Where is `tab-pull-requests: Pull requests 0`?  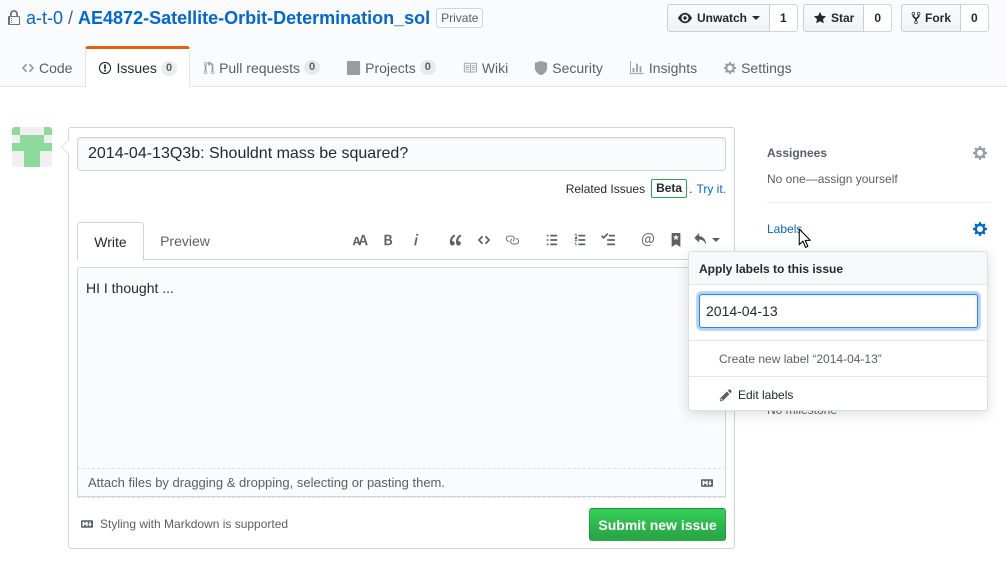 tab-pull-requests: Pull requests 0 is located at coordinates (261, 66).